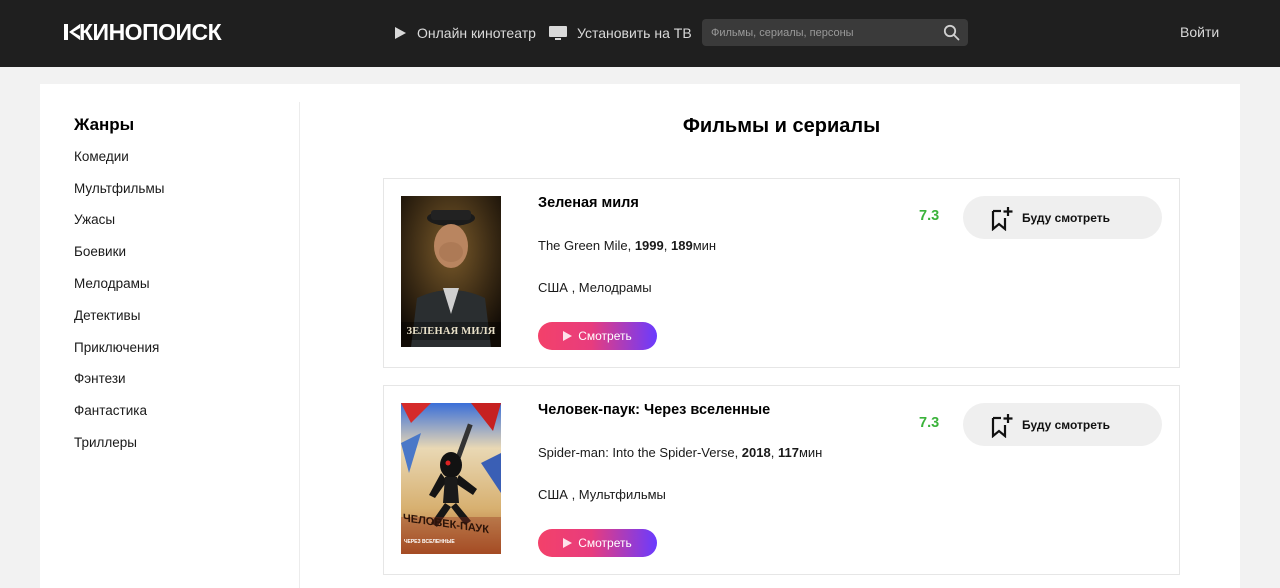  What do you see at coordinates (112, 284) in the screenshot?
I see `genre-link: Мелодрамы` at bounding box center [112, 284].